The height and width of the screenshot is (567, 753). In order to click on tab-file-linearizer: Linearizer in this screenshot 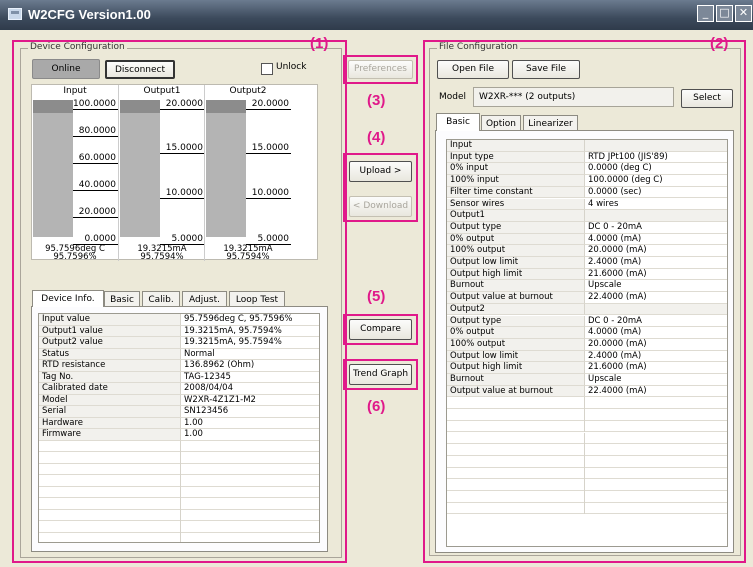, I will do `click(550, 122)`.